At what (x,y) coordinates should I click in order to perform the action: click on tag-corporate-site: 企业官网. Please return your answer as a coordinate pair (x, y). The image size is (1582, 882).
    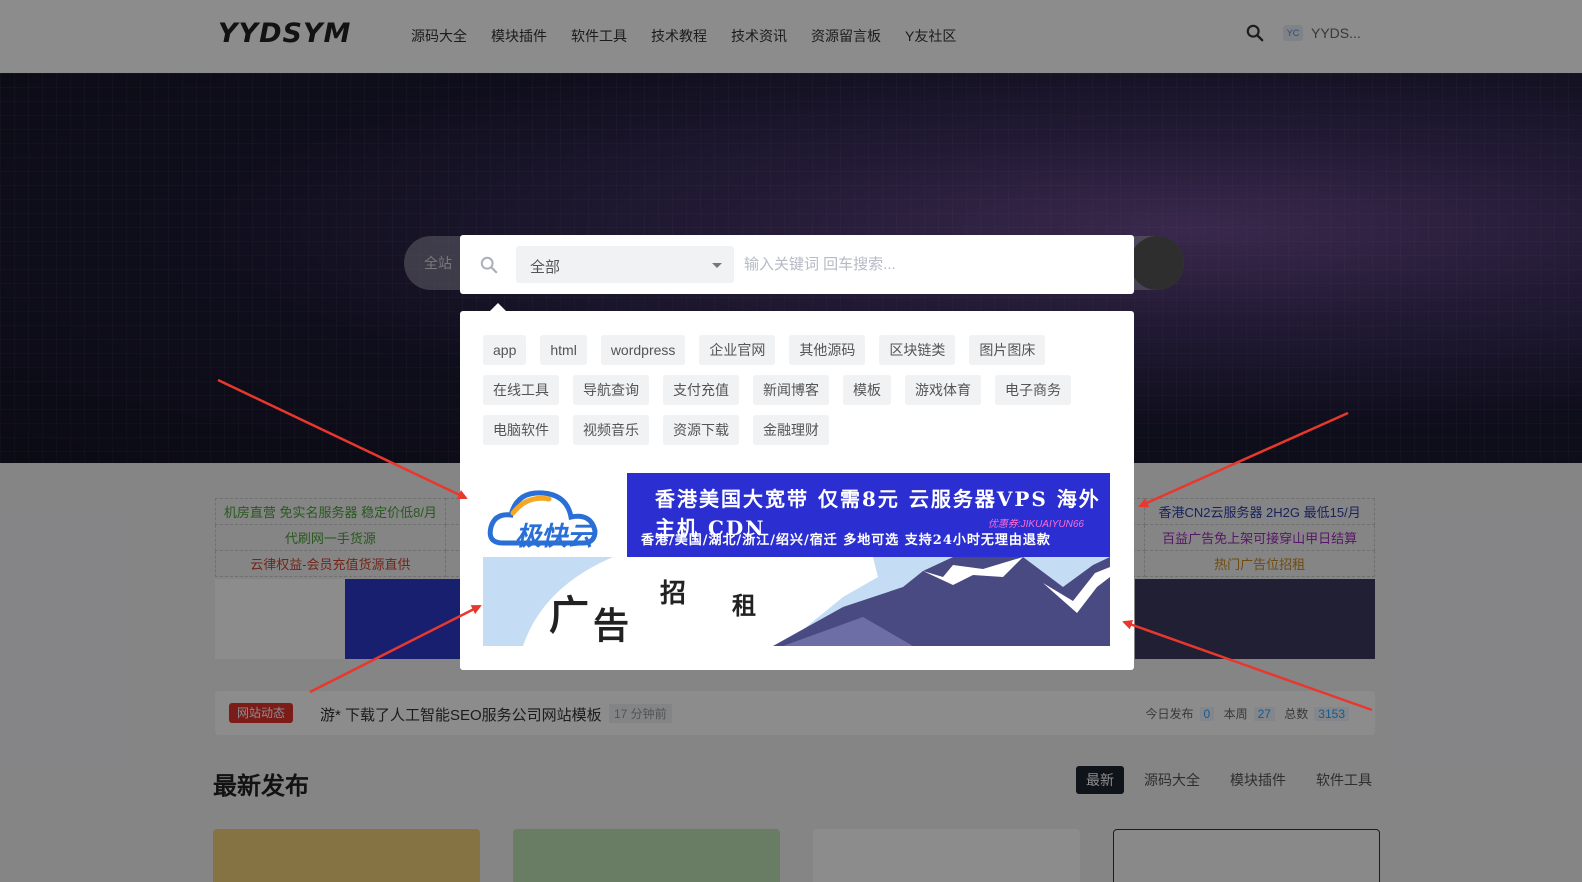
    Looking at the image, I should click on (737, 350).